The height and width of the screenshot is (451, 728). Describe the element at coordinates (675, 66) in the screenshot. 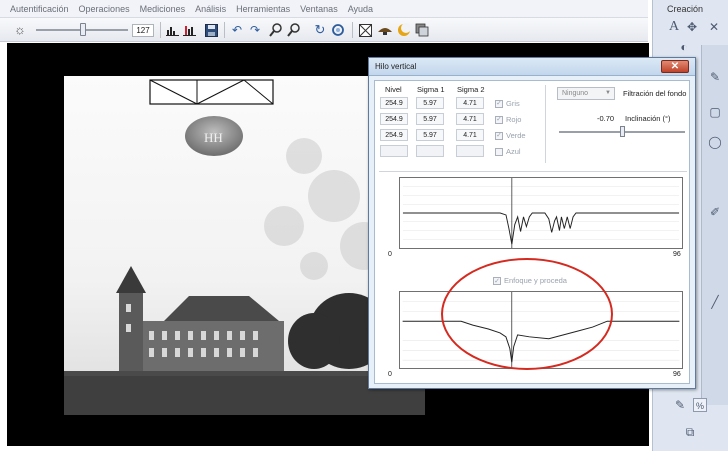

I see `close-button: ✕` at that location.